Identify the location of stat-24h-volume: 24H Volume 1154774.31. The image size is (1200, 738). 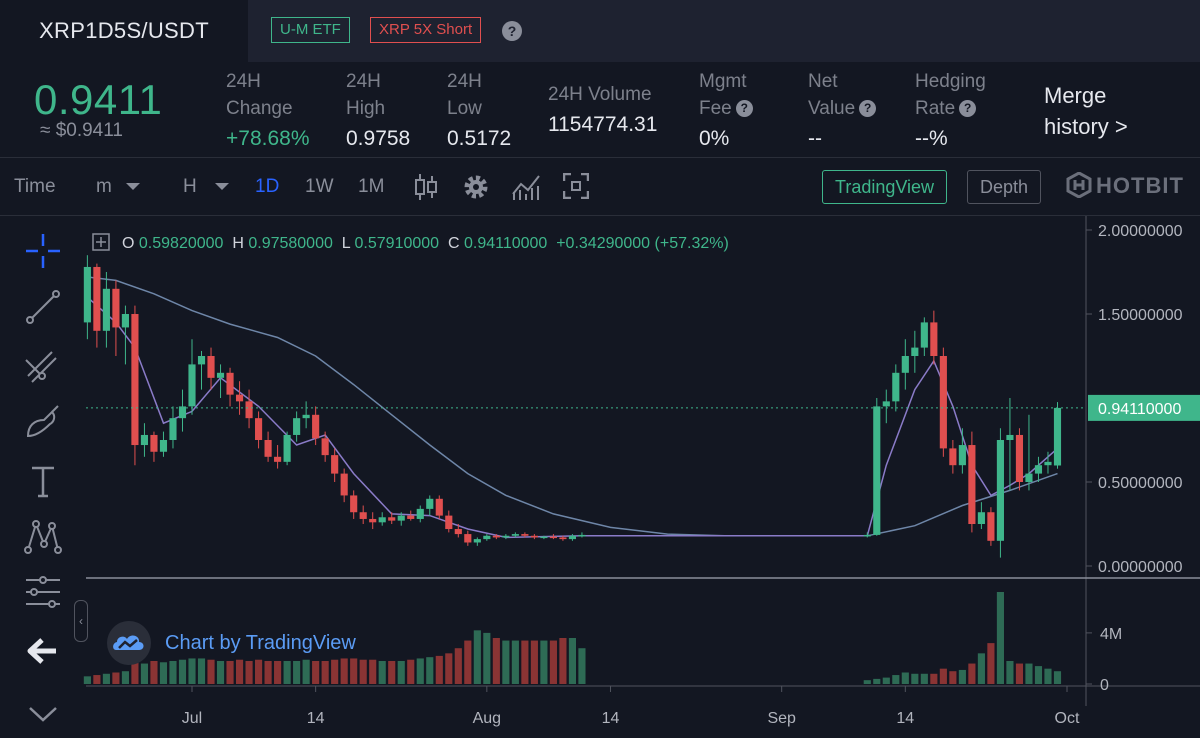
(602, 110).